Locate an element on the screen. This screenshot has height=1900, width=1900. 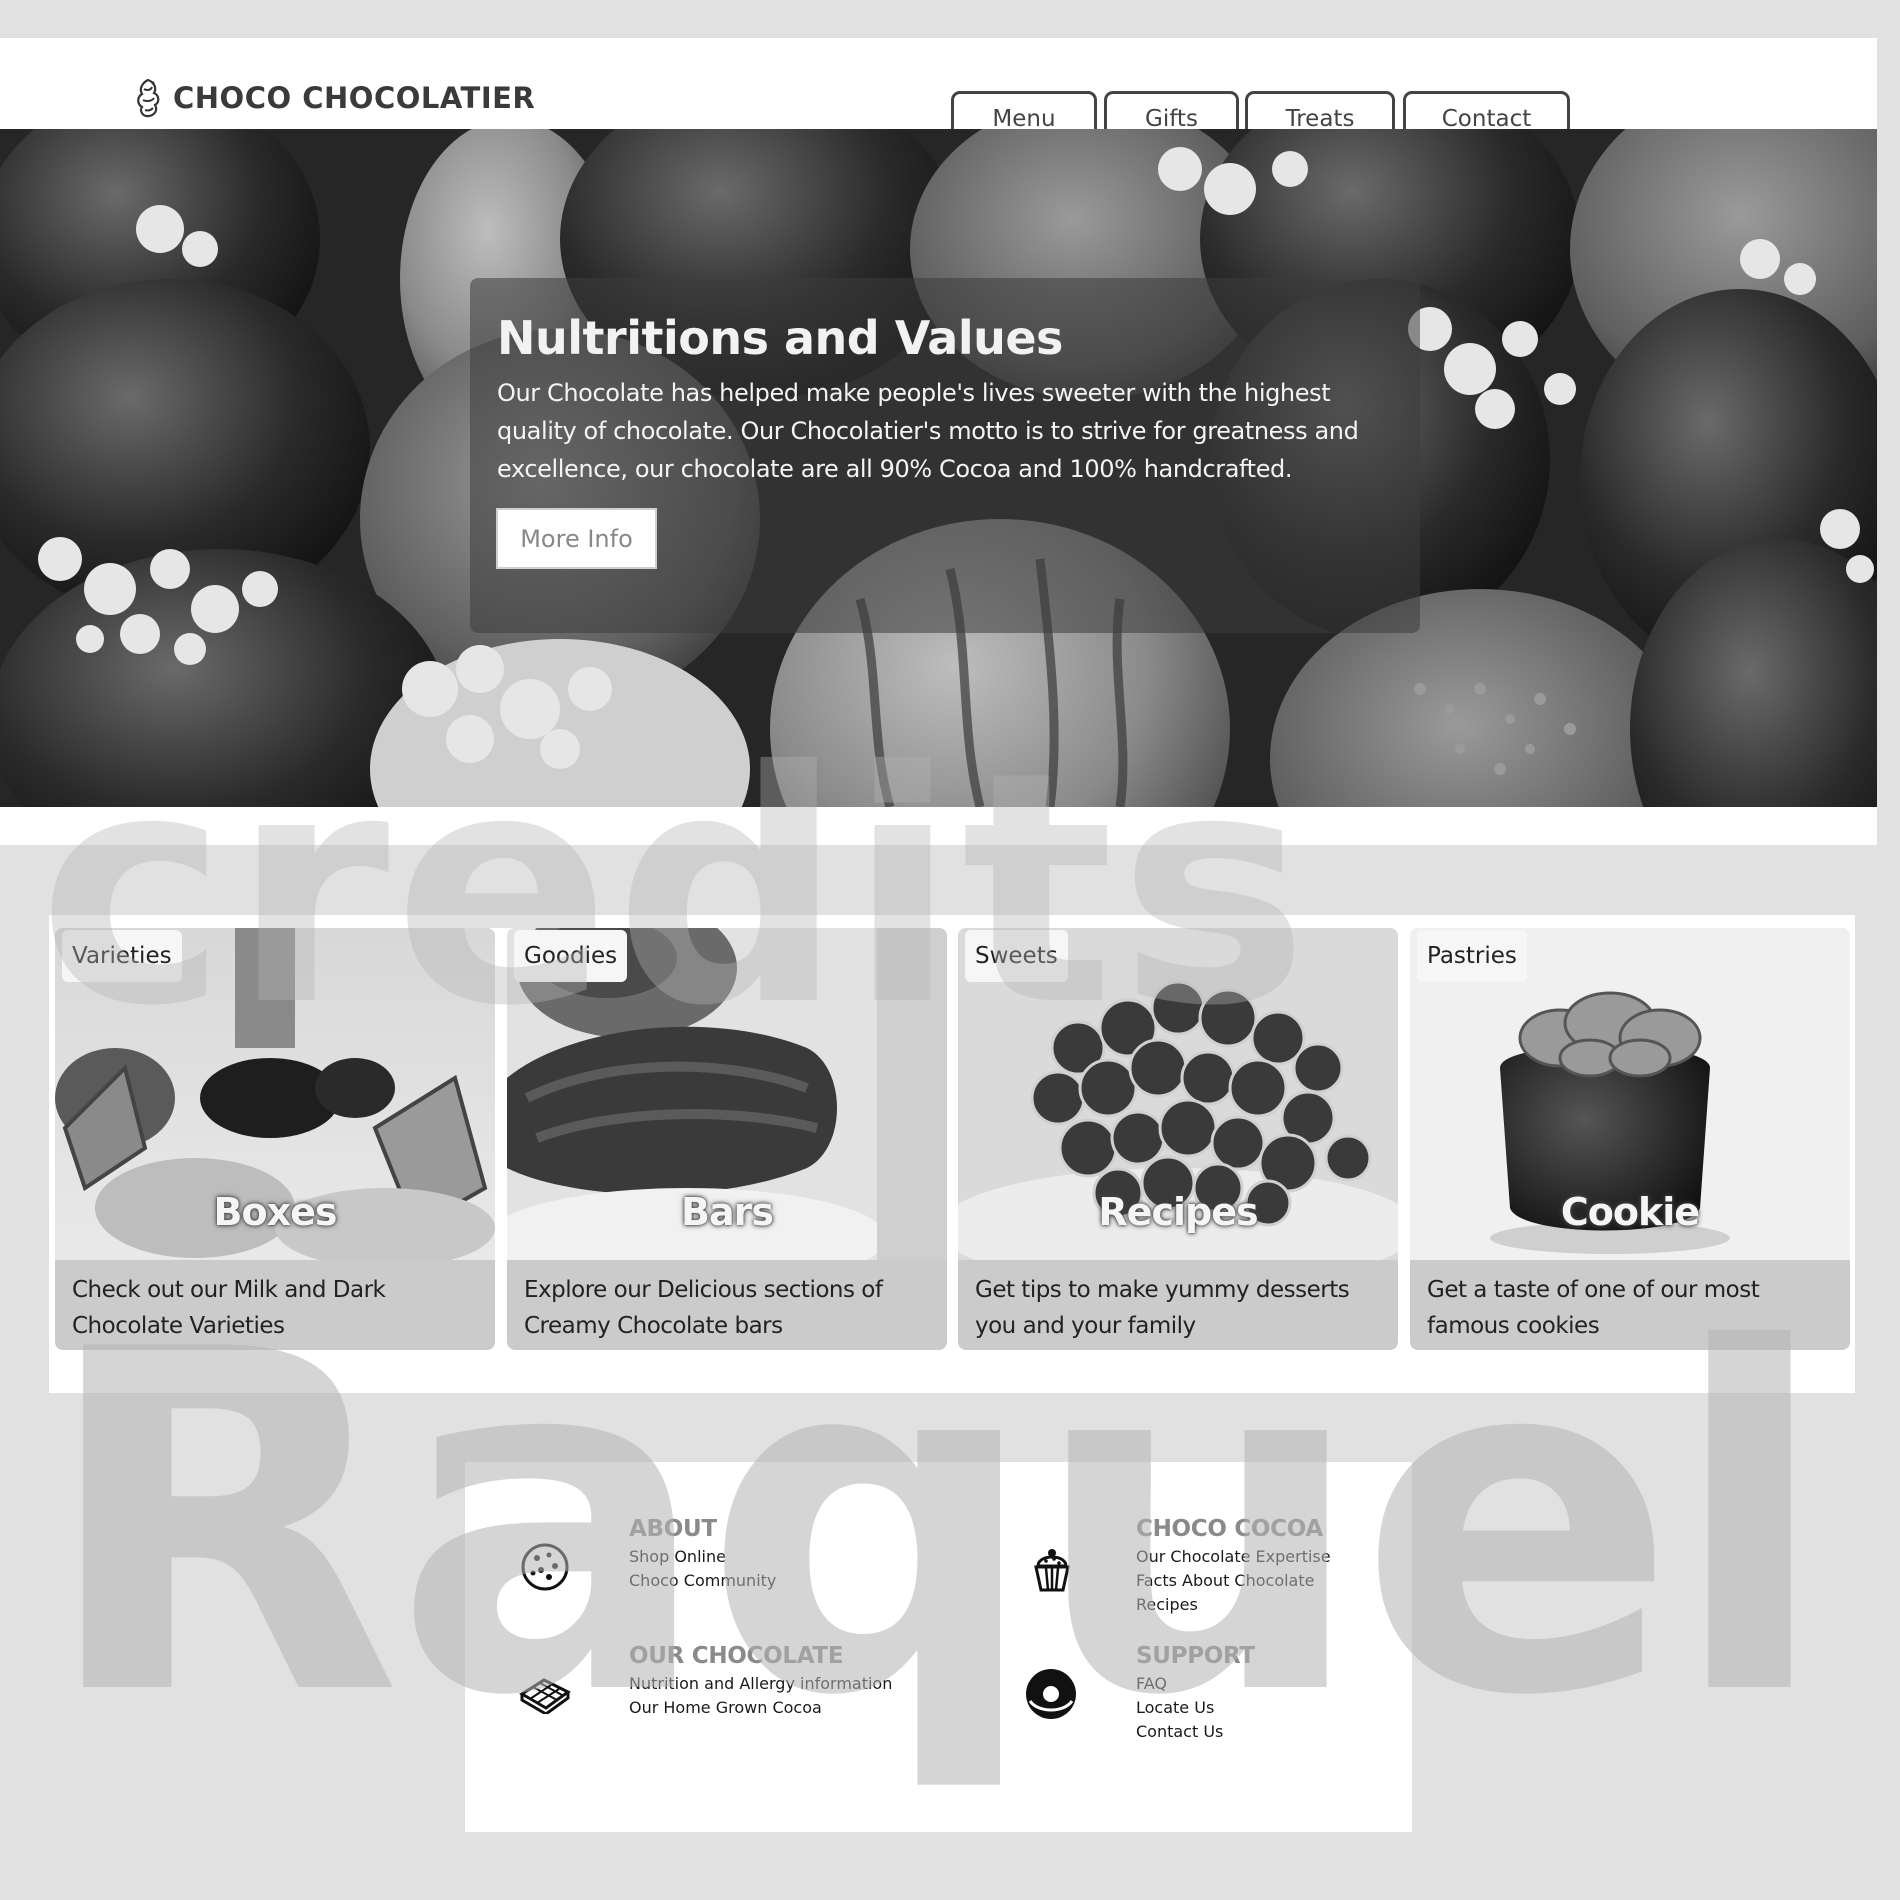
chocolate-drop-icon is located at coordinates (148, 98).